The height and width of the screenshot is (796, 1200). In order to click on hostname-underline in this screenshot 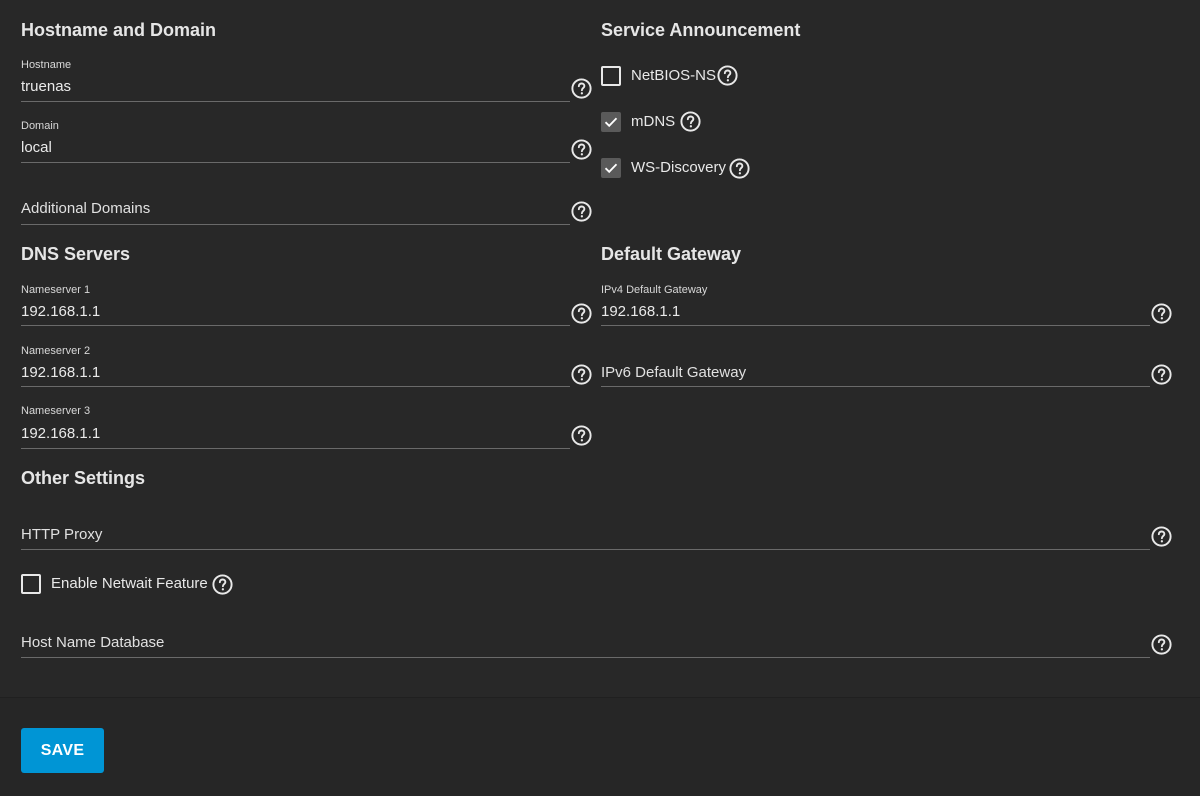, I will do `click(295, 101)`.